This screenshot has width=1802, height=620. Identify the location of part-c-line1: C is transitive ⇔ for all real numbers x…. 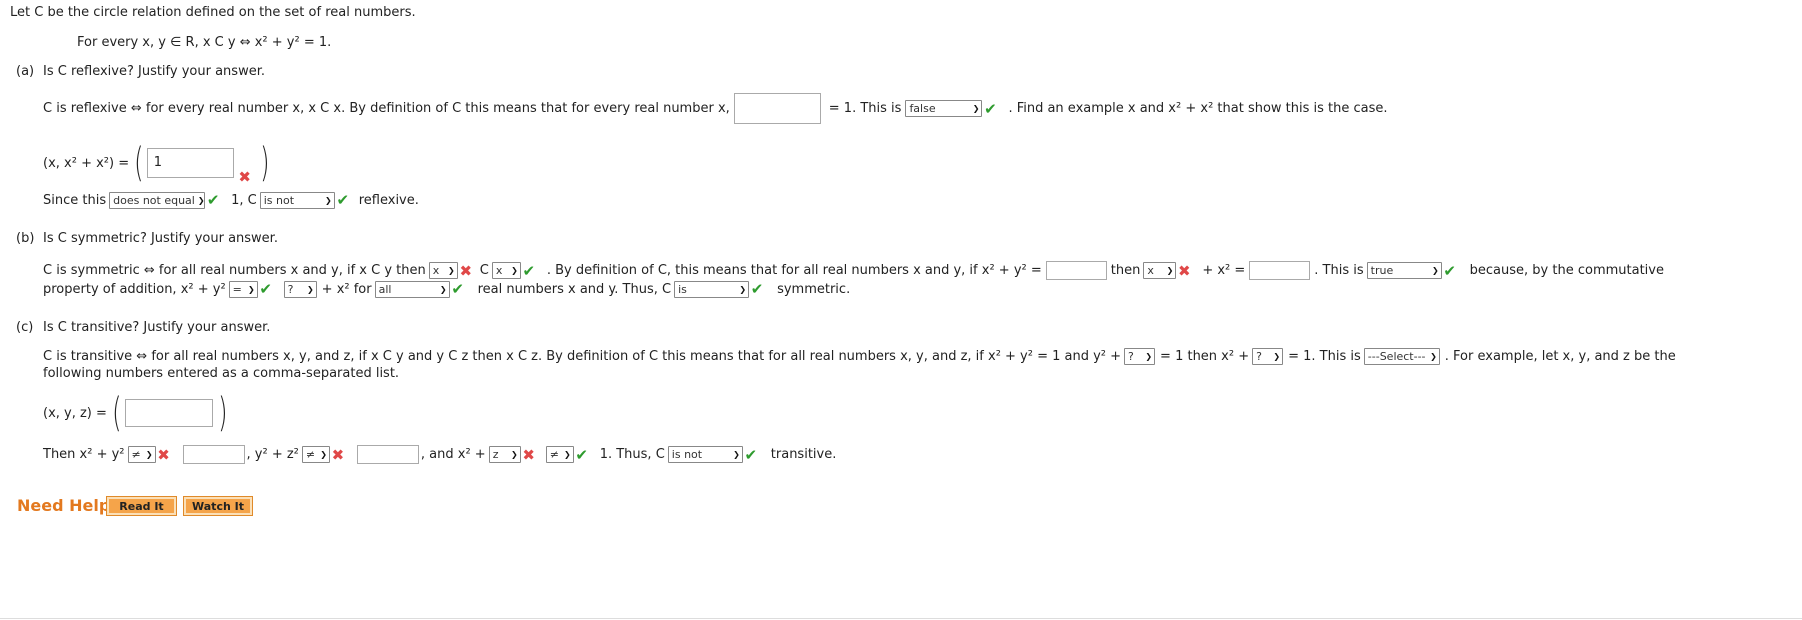
(859, 356).